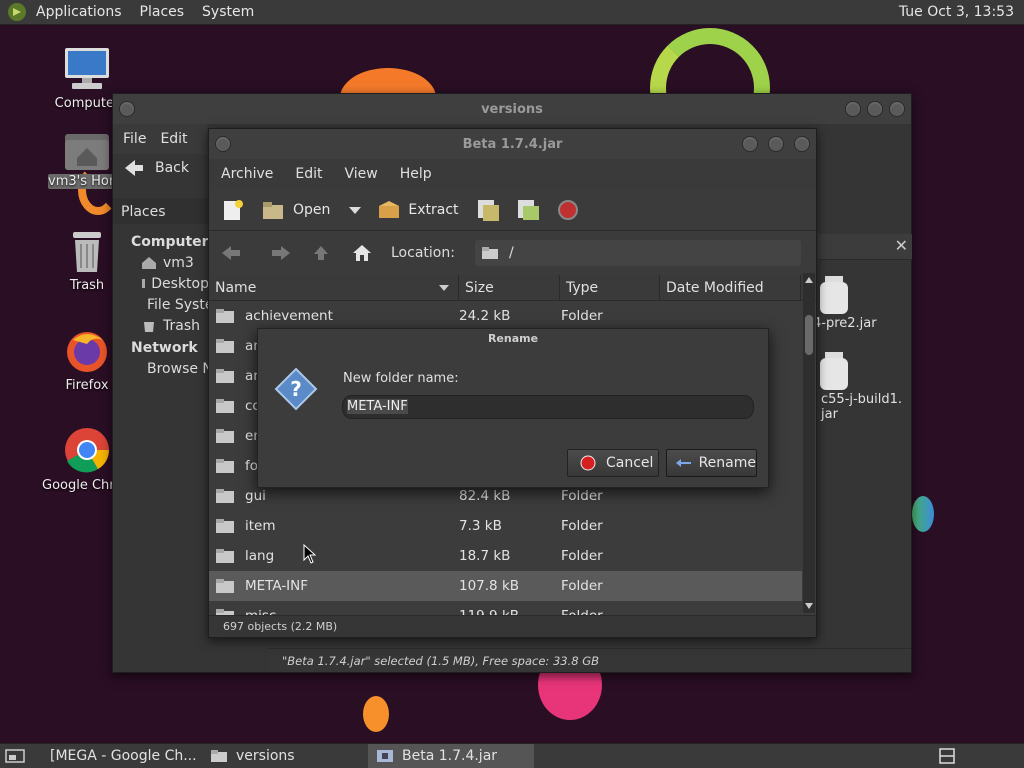  I want to click on workspace-switcher-icon, so click(947, 756).